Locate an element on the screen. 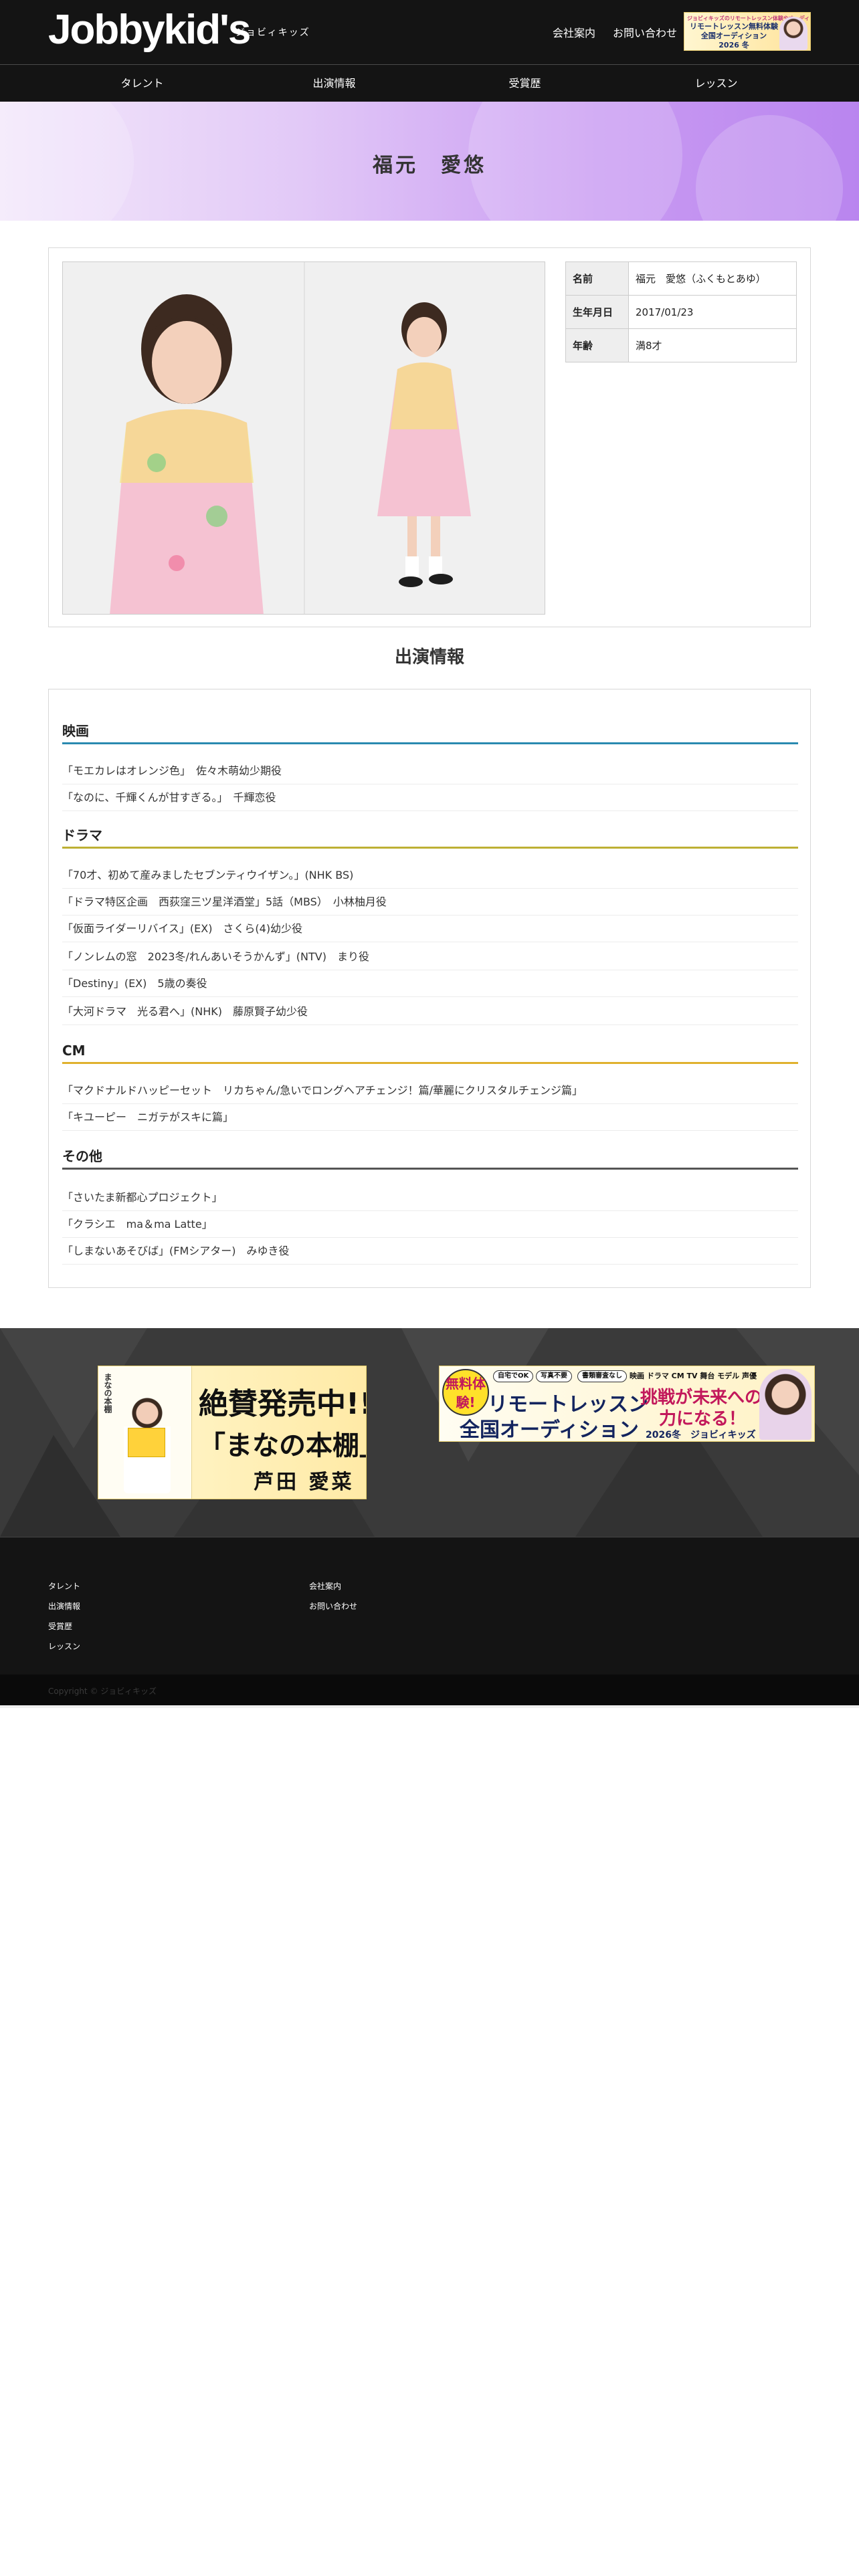  footer-link-appearances: 出演情報 is located at coordinates (64, 1606).